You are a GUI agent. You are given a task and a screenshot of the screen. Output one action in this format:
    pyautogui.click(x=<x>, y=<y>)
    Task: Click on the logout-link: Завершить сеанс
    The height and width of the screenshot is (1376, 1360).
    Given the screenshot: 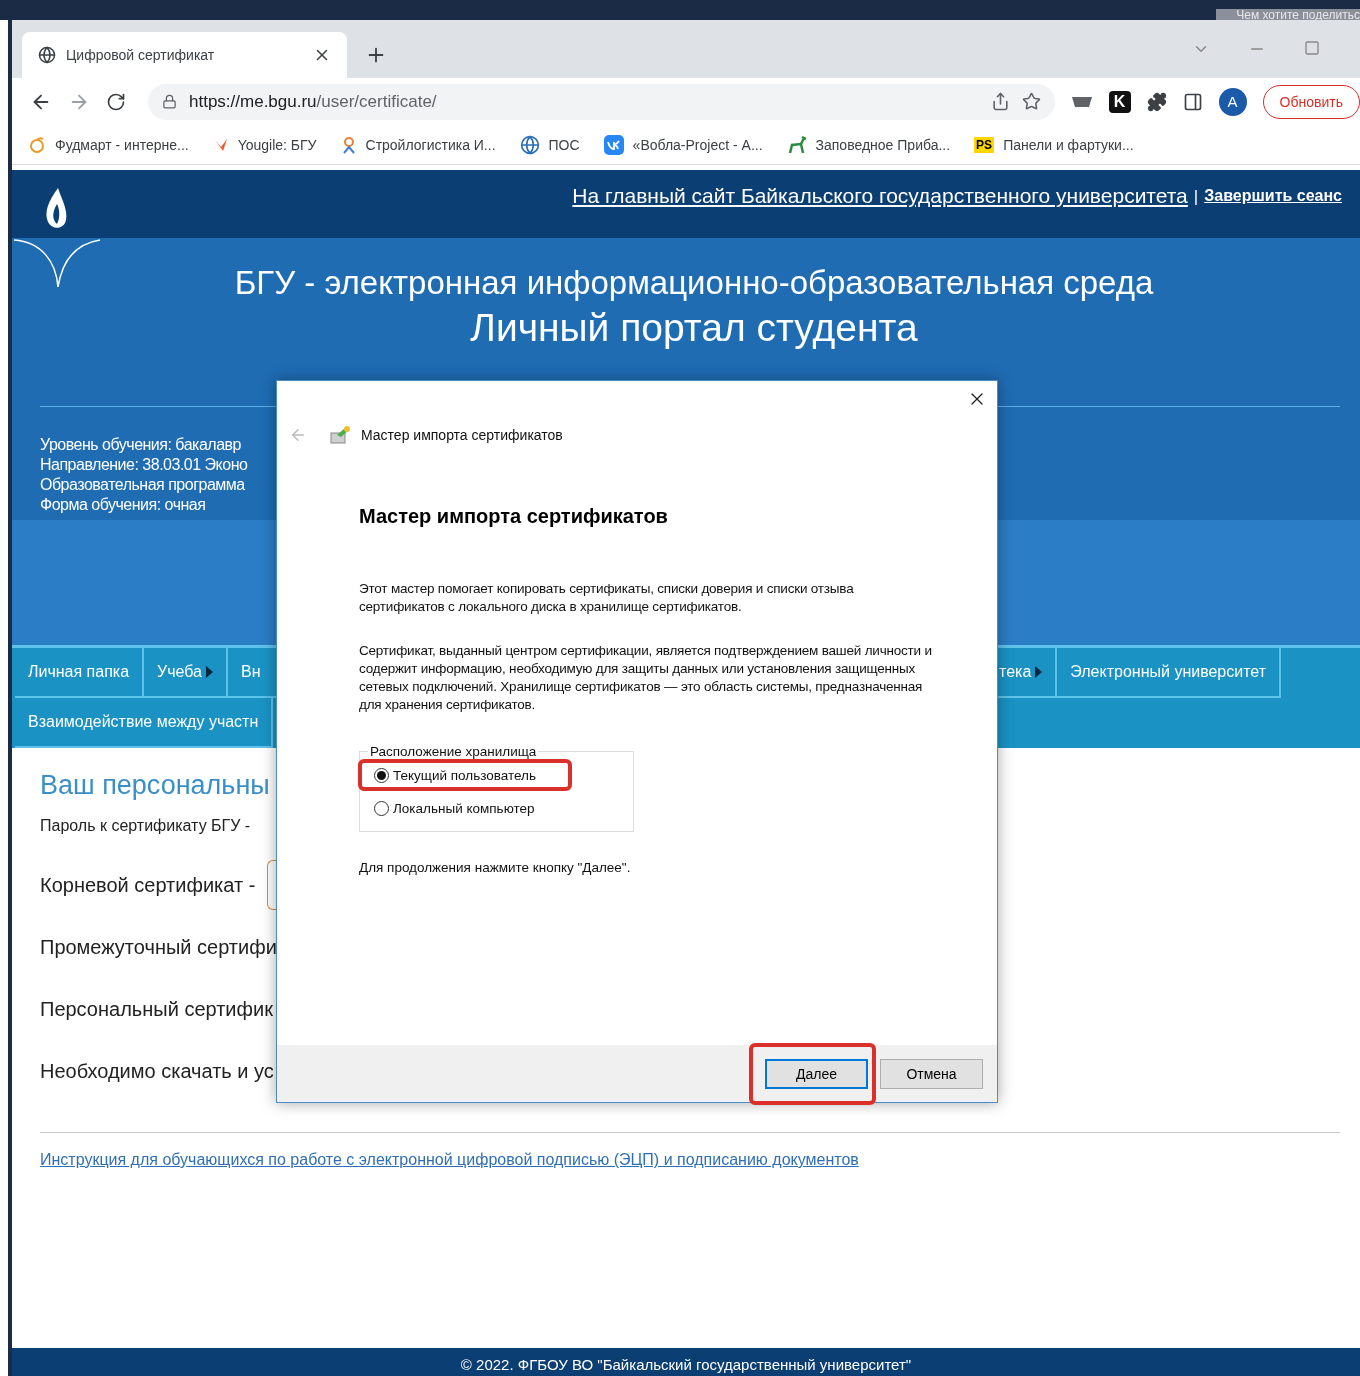 What is the action you would take?
    pyautogui.click(x=1273, y=196)
    